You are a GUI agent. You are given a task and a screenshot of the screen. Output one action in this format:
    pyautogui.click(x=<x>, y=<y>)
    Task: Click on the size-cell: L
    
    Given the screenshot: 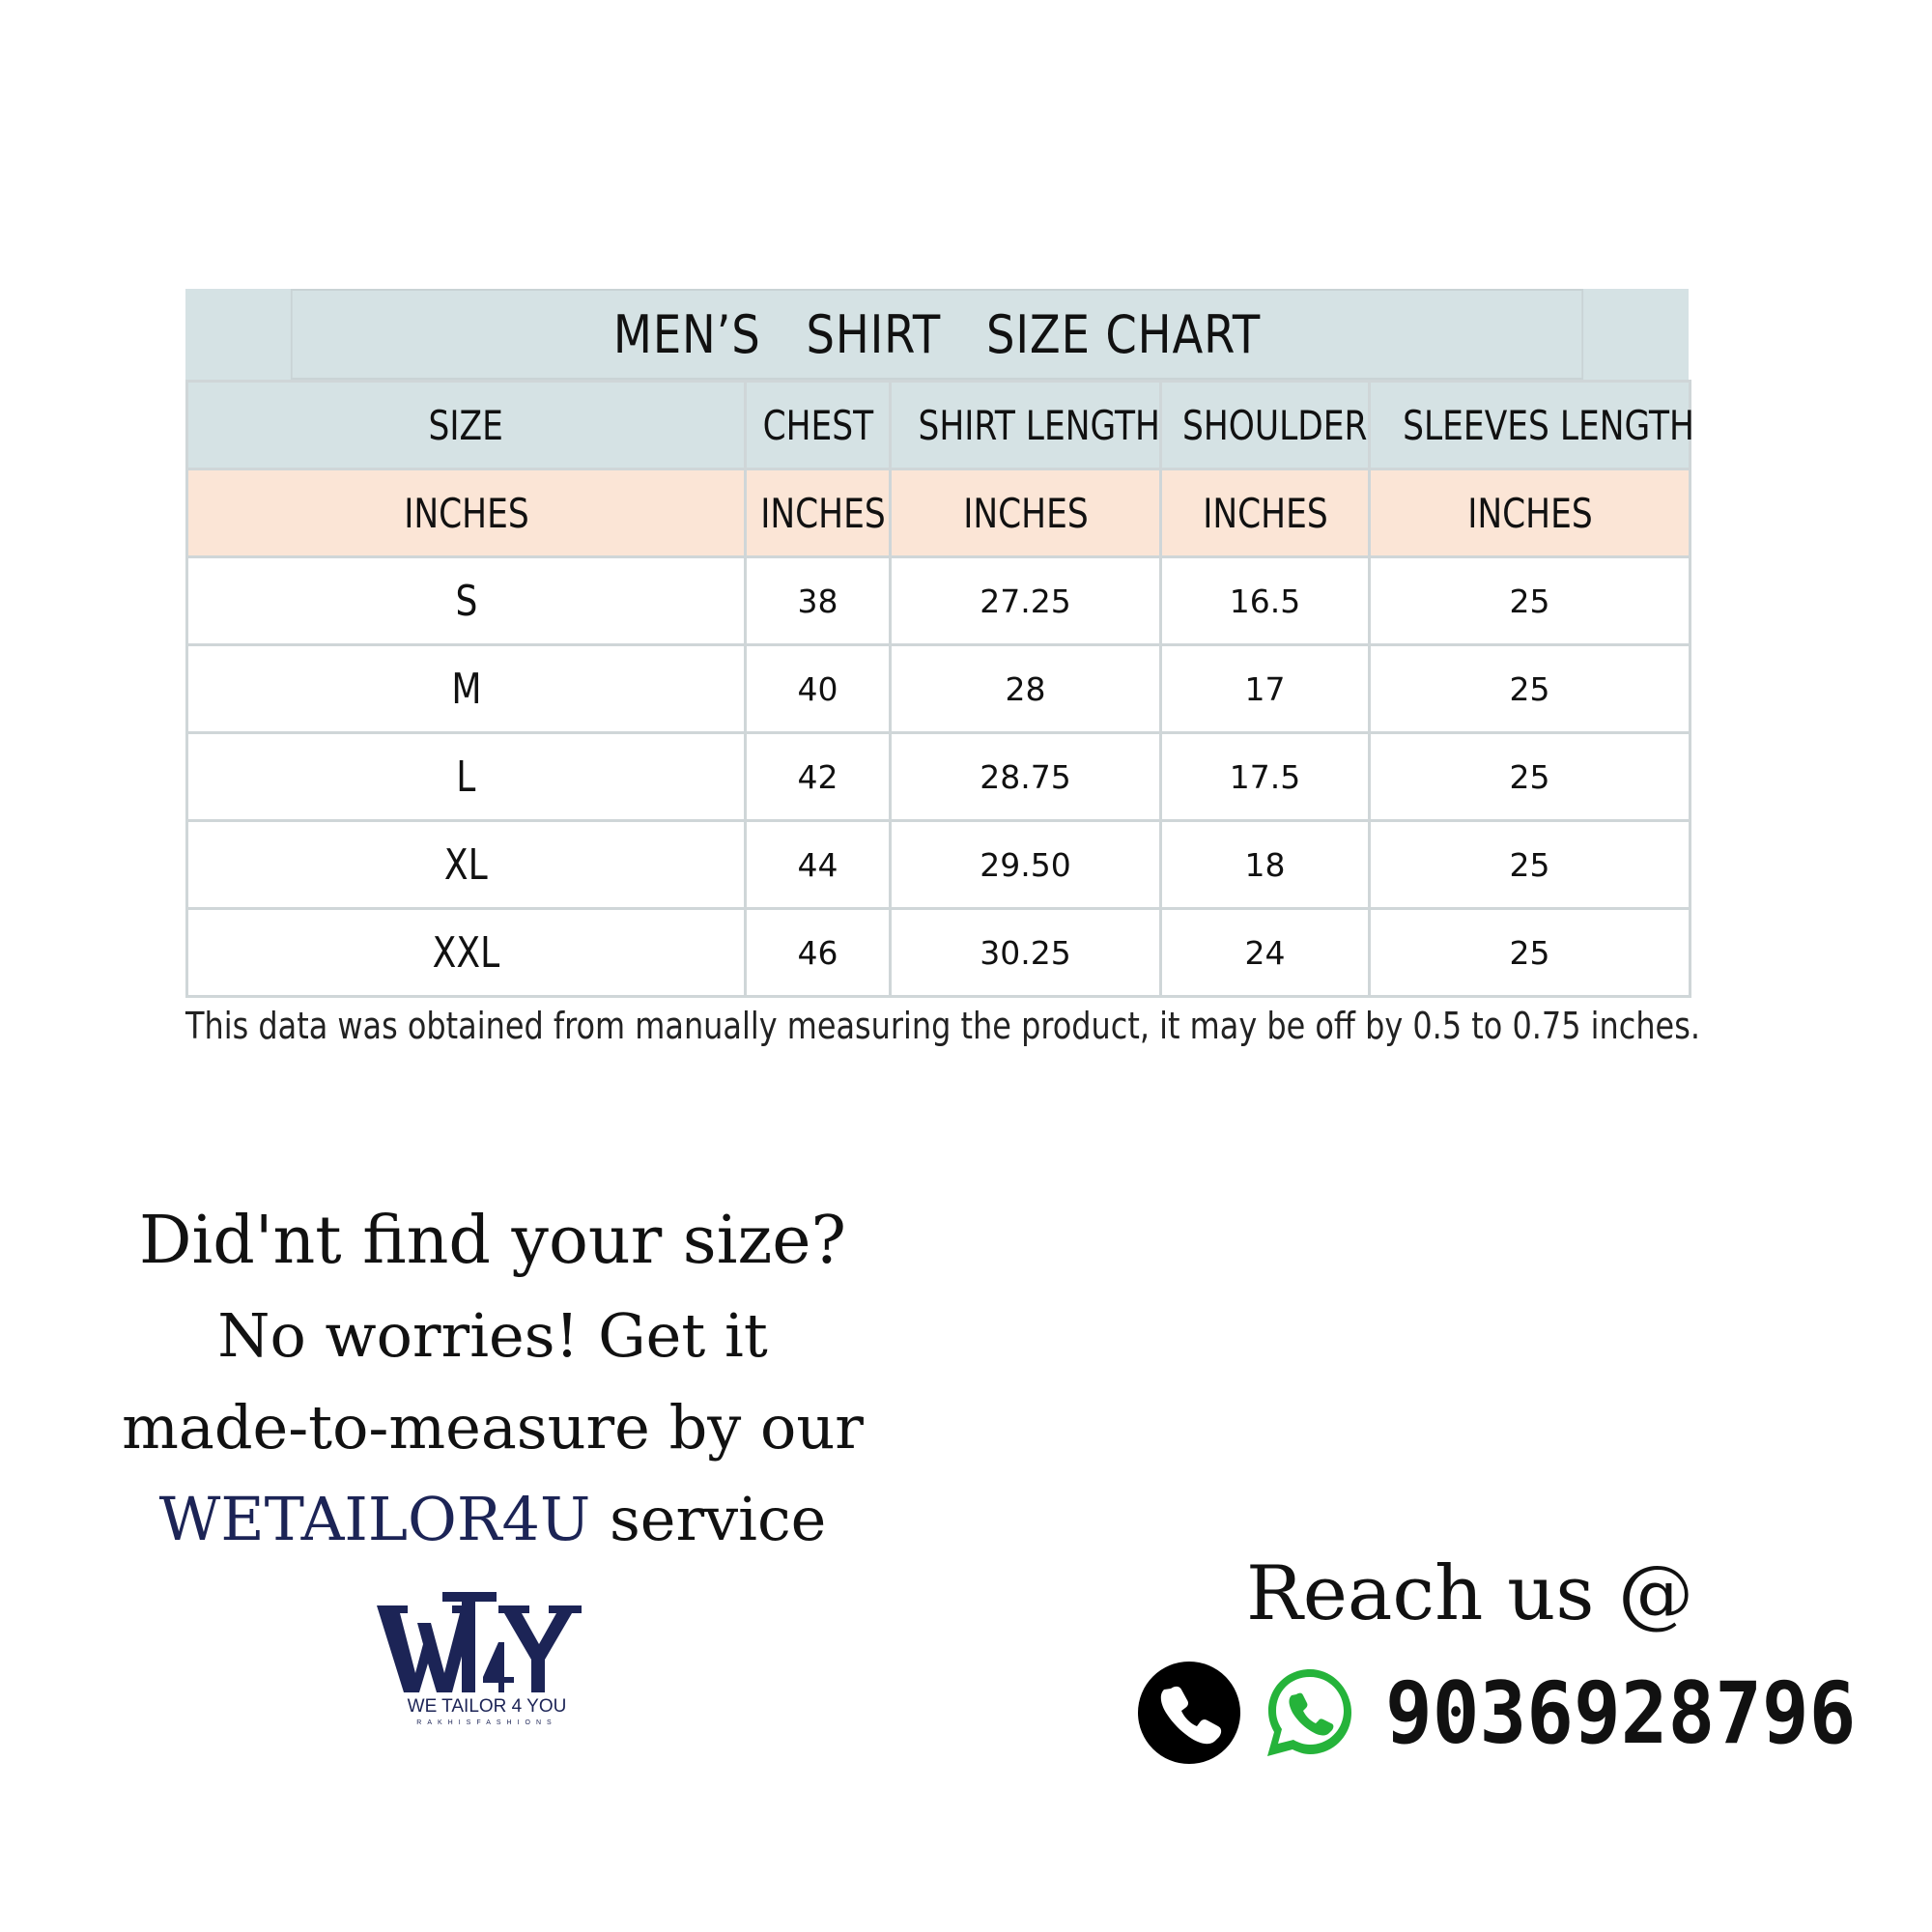 What is the action you would take?
    pyautogui.click(x=466, y=776)
    